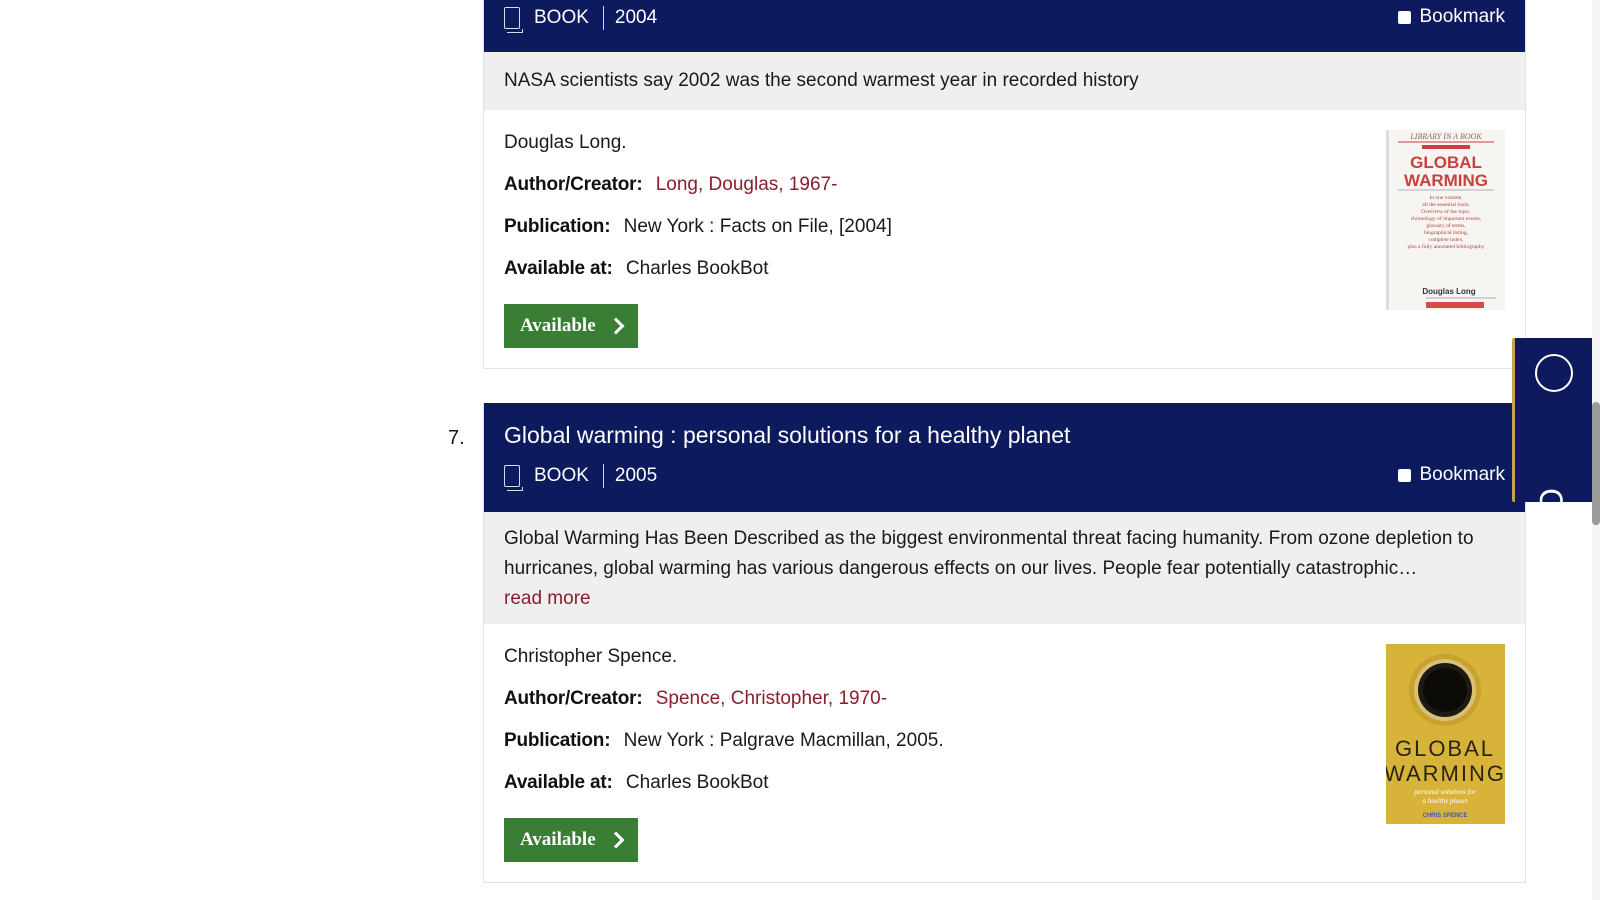 The width and height of the screenshot is (1600, 900). Describe the element at coordinates (1446, 205) in the screenshot. I see `svg-text: all the essential tools:` at that location.